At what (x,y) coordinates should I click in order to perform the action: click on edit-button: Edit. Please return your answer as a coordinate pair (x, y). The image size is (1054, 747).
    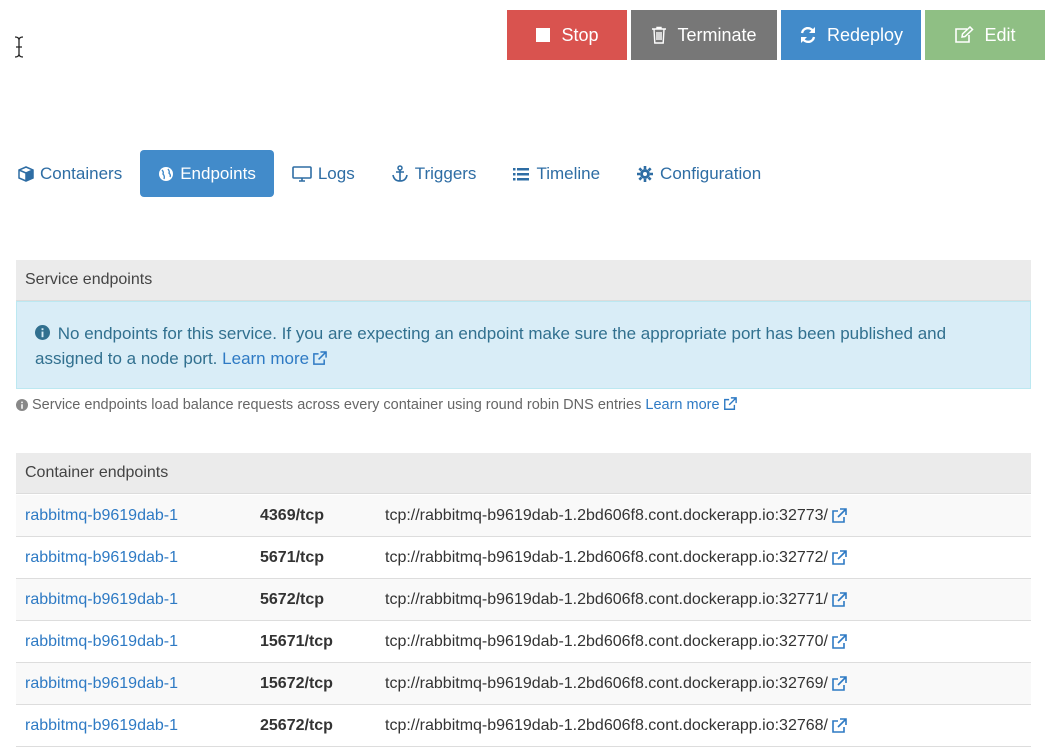
    Looking at the image, I should click on (985, 35).